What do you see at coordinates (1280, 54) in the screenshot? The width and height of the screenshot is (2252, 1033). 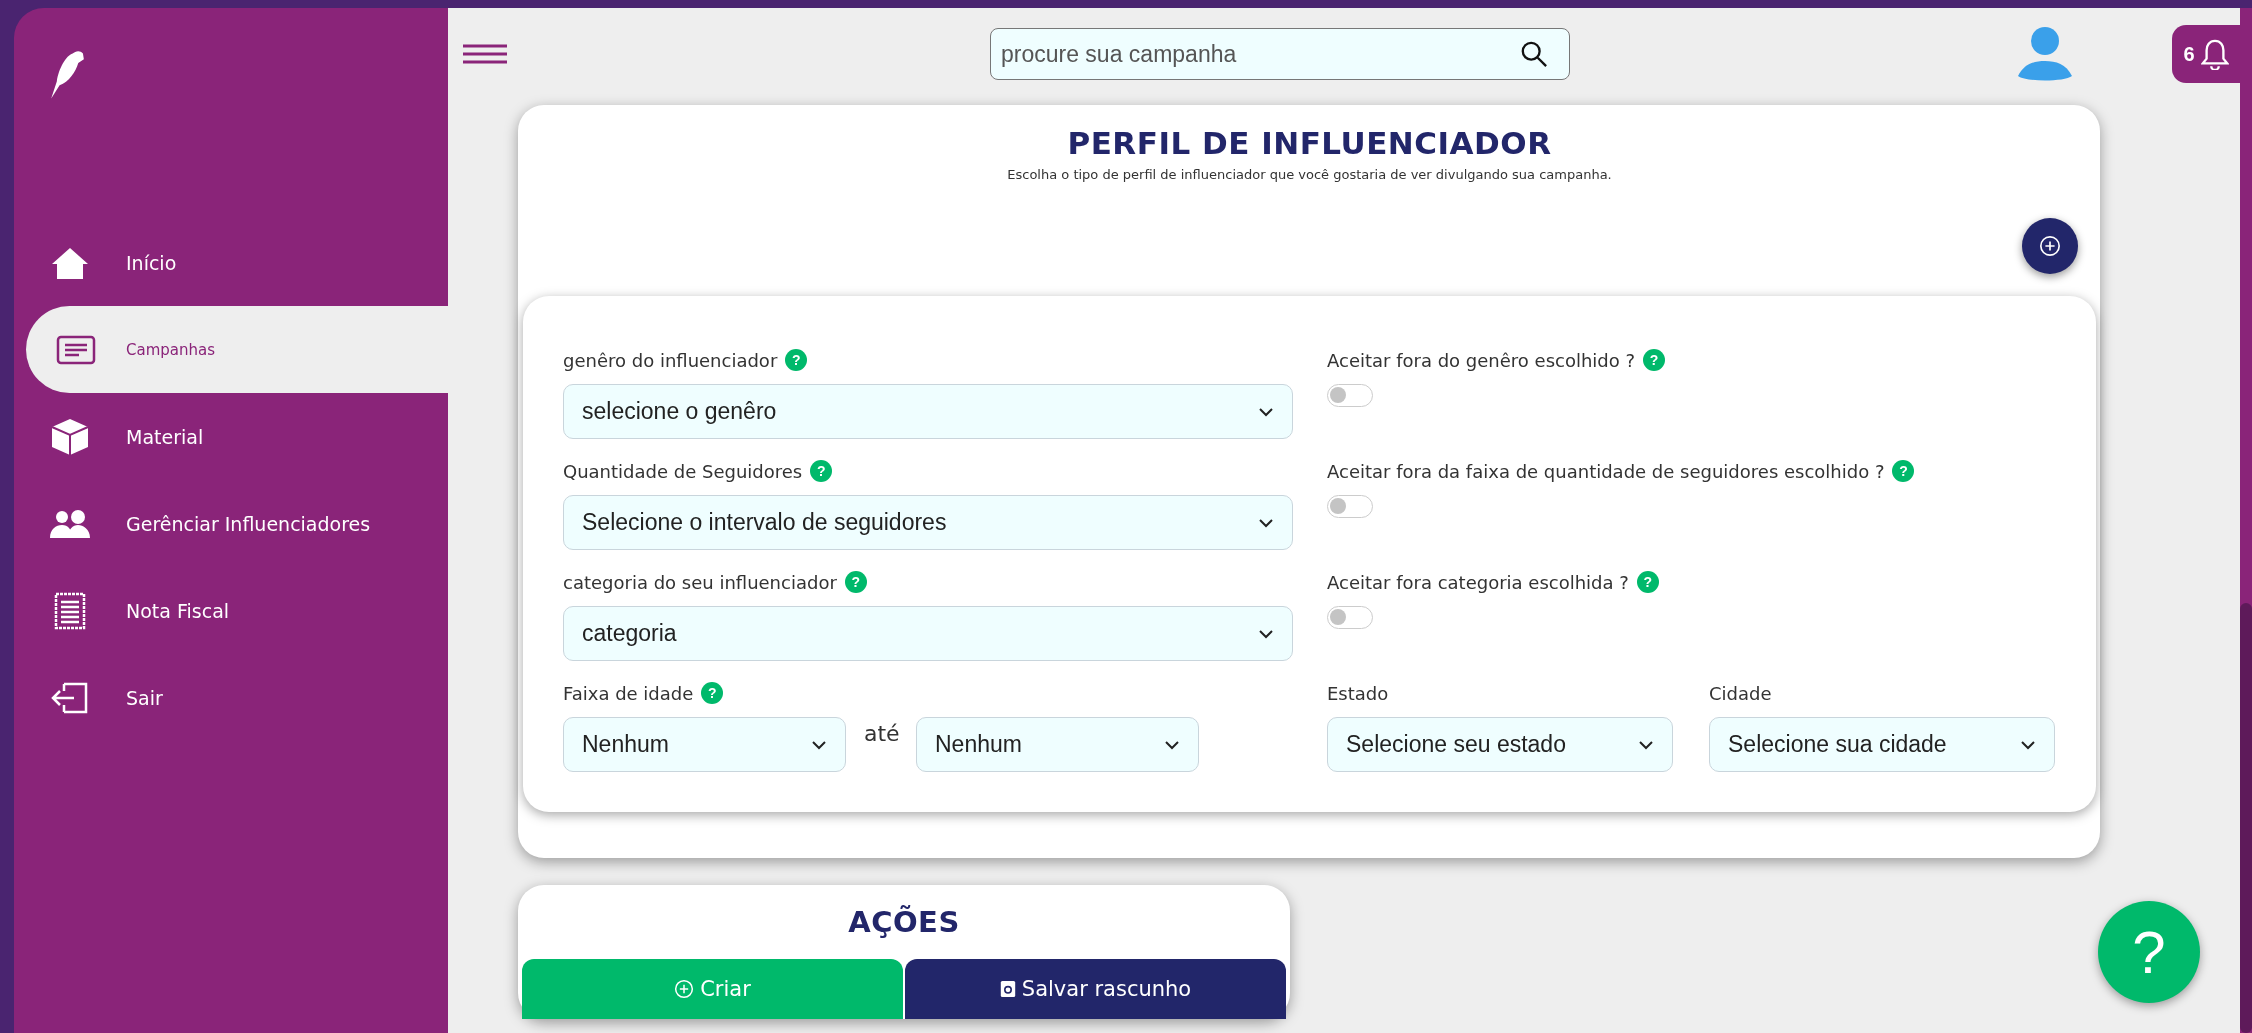 I see `search-field: procure sua campanha` at bounding box center [1280, 54].